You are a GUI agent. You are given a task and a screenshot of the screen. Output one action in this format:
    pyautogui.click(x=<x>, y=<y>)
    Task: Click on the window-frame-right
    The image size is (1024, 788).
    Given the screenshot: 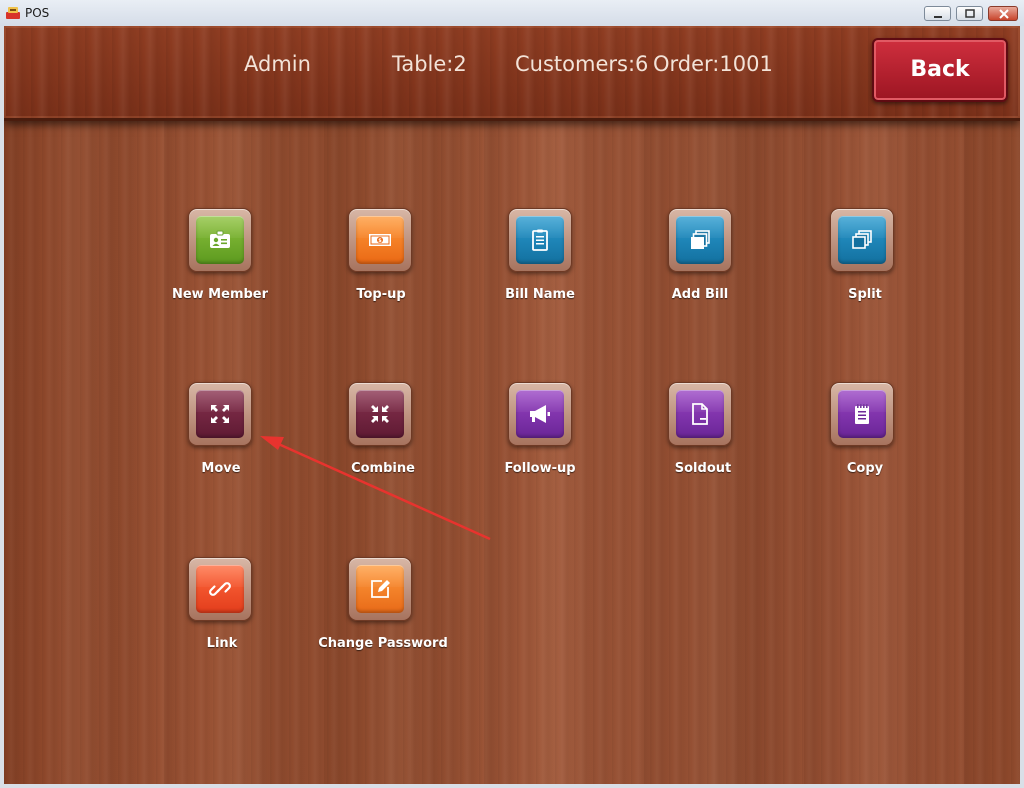 What is the action you would take?
    pyautogui.click(x=1022, y=405)
    